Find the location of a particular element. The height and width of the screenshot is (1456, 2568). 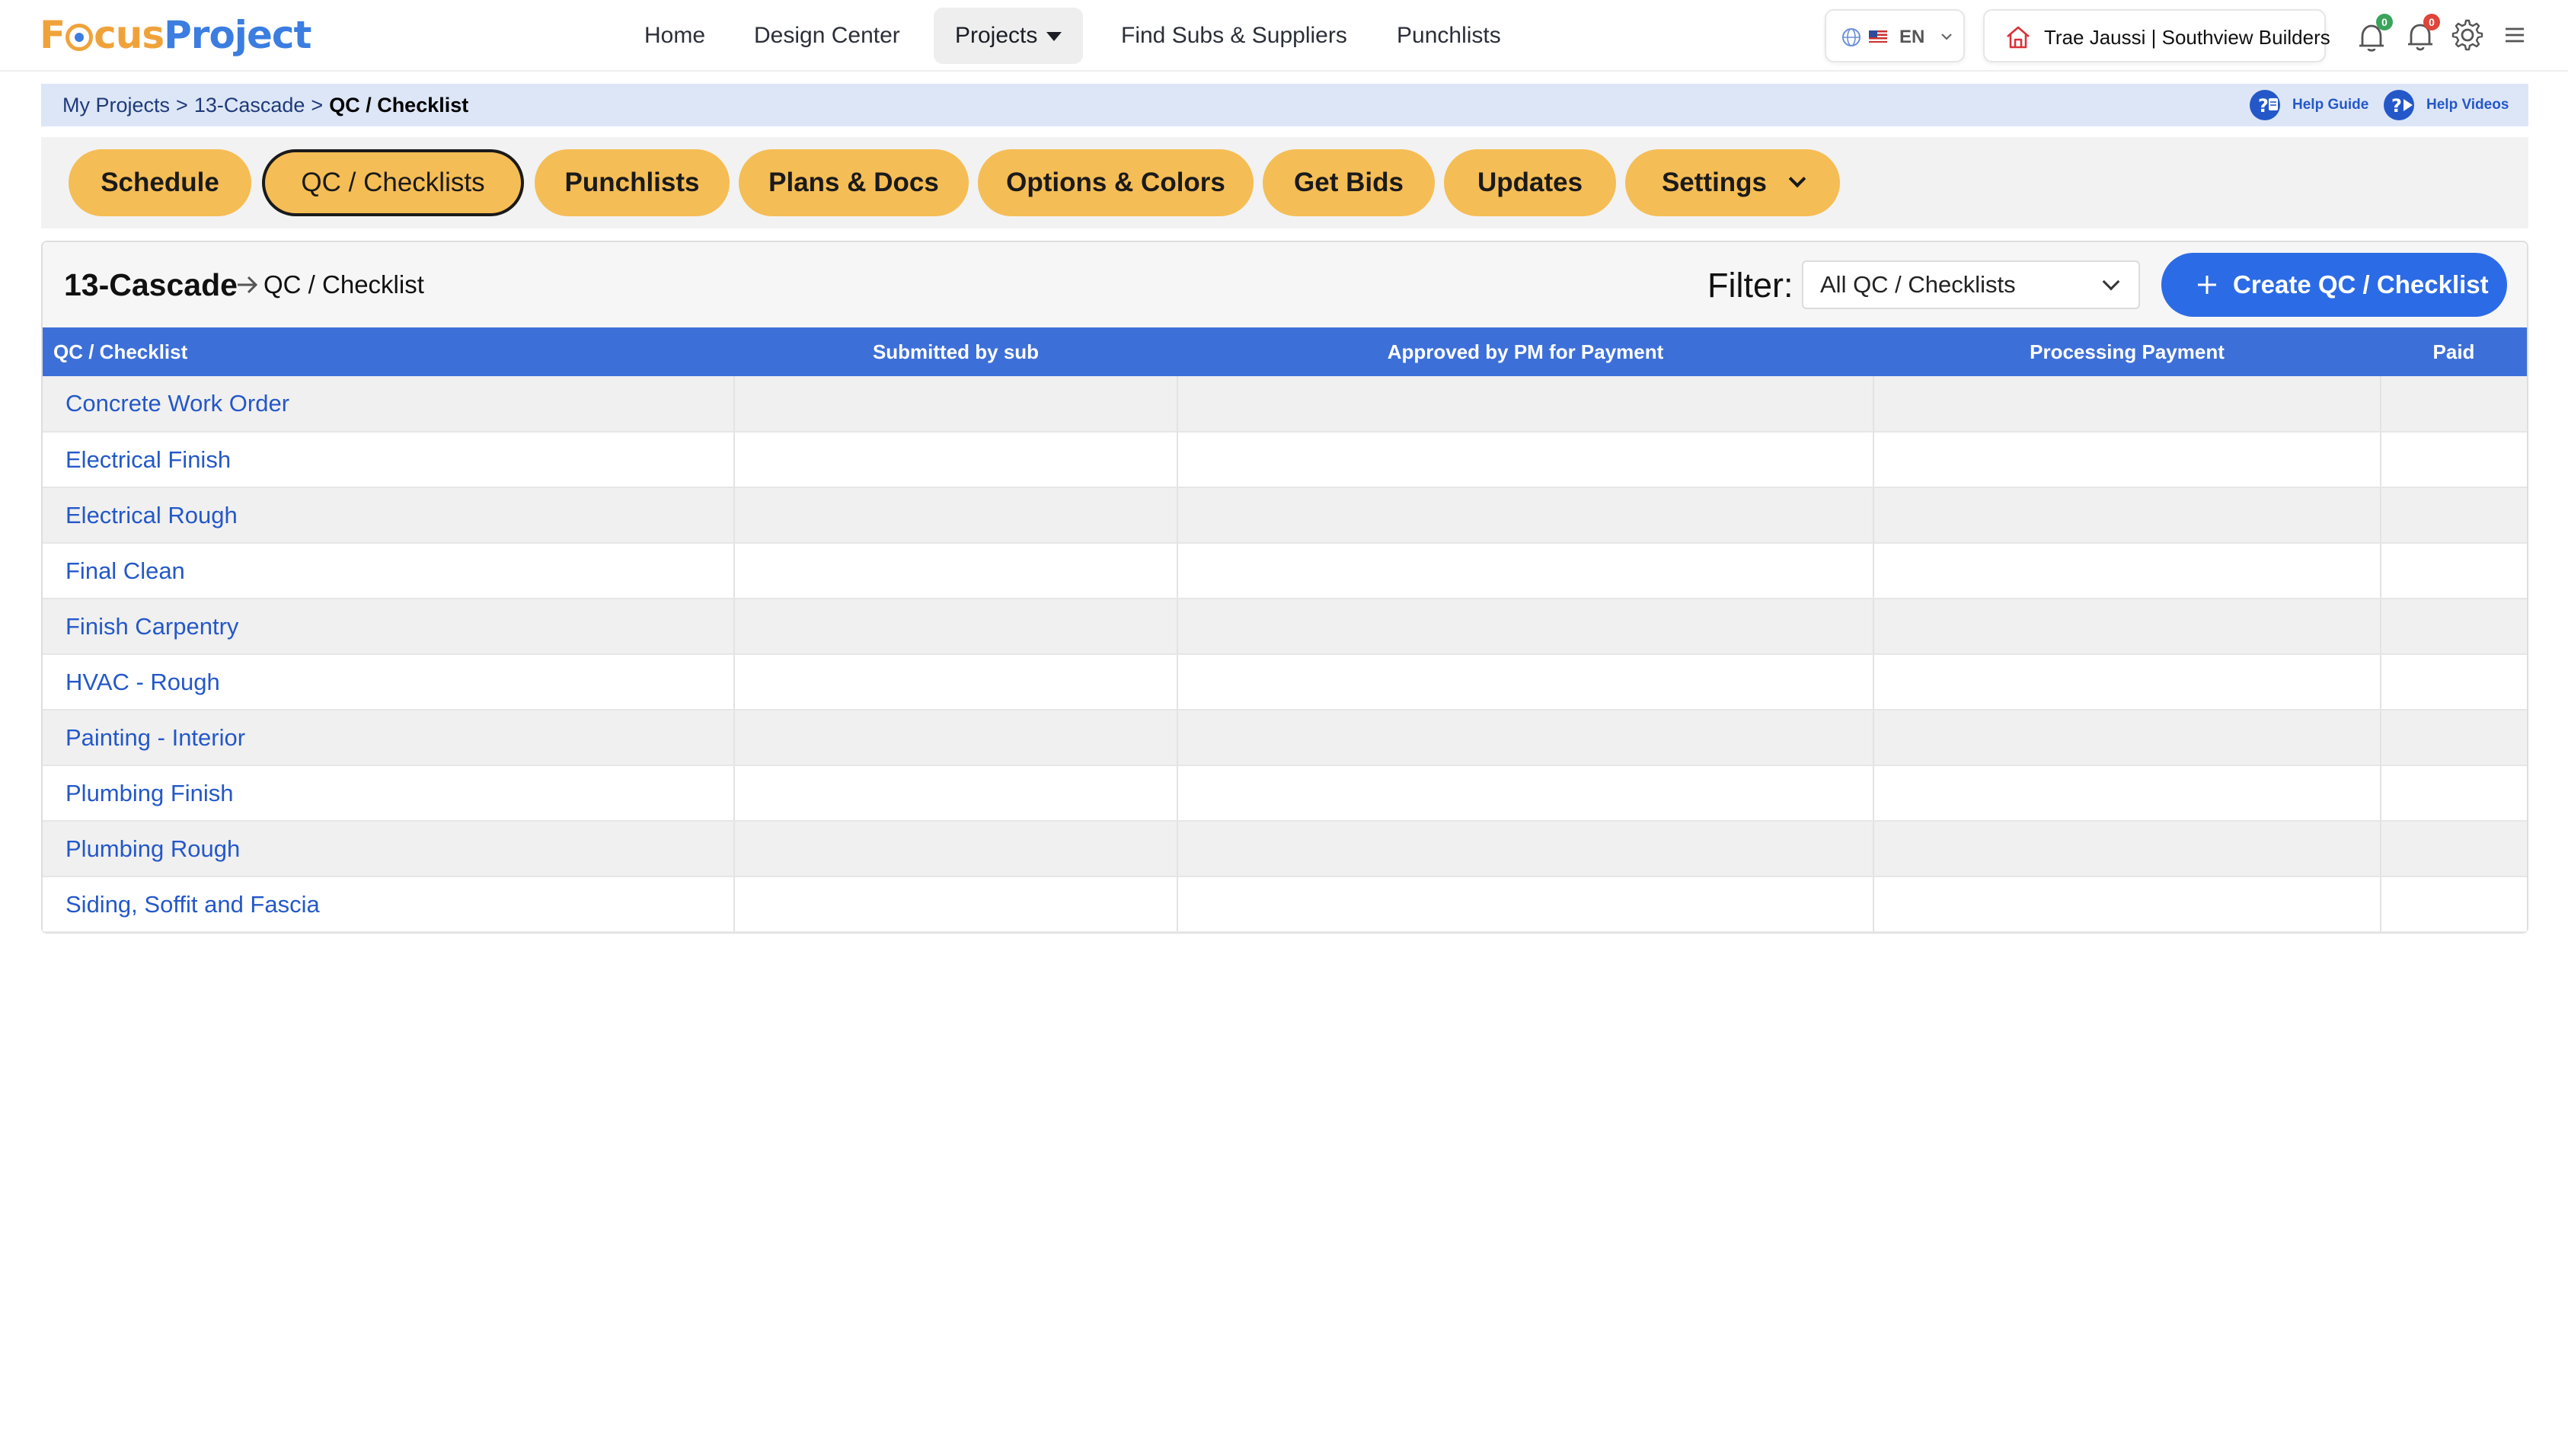

table-row: Finish Carpentry is located at coordinates (1285, 627).